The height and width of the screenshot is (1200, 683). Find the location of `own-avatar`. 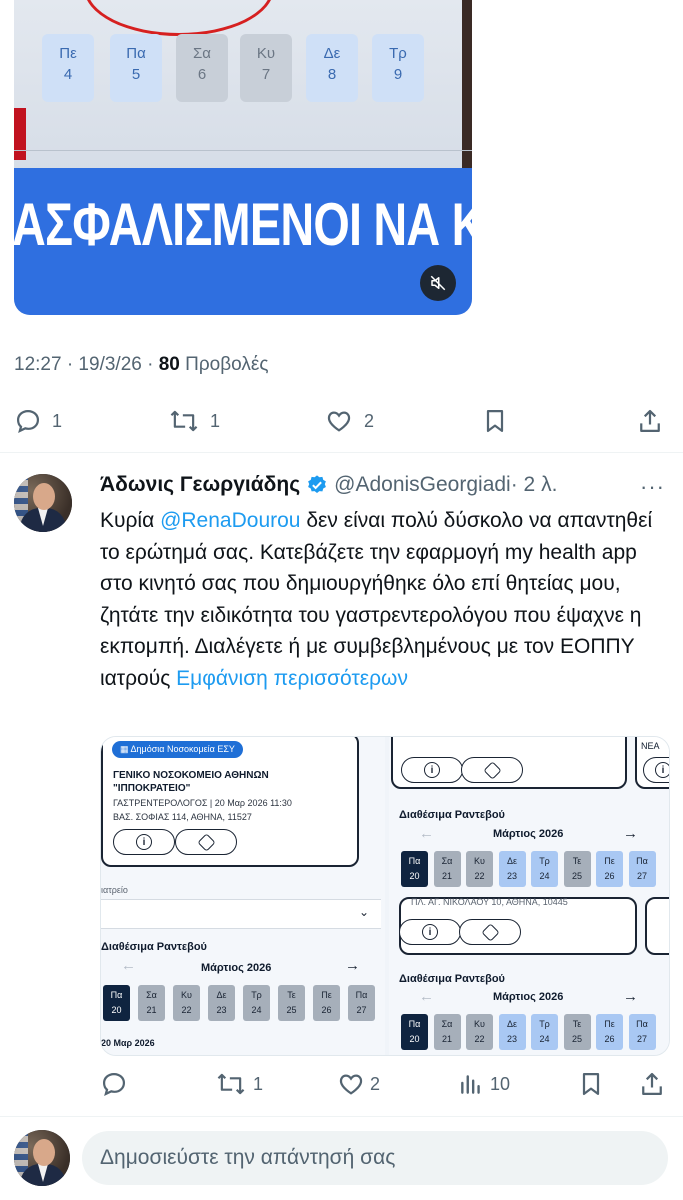

own-avatar is located at coordinates (42, 1158).